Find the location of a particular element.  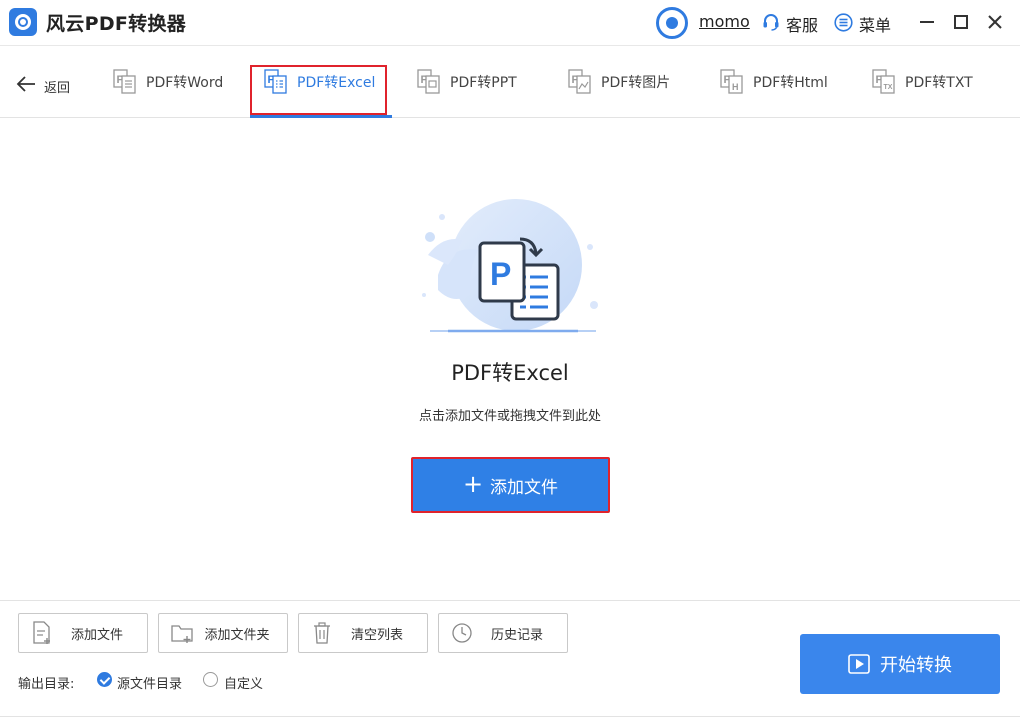

add-folder-button: 添加文件夹 is located at coordinates (223, 633).